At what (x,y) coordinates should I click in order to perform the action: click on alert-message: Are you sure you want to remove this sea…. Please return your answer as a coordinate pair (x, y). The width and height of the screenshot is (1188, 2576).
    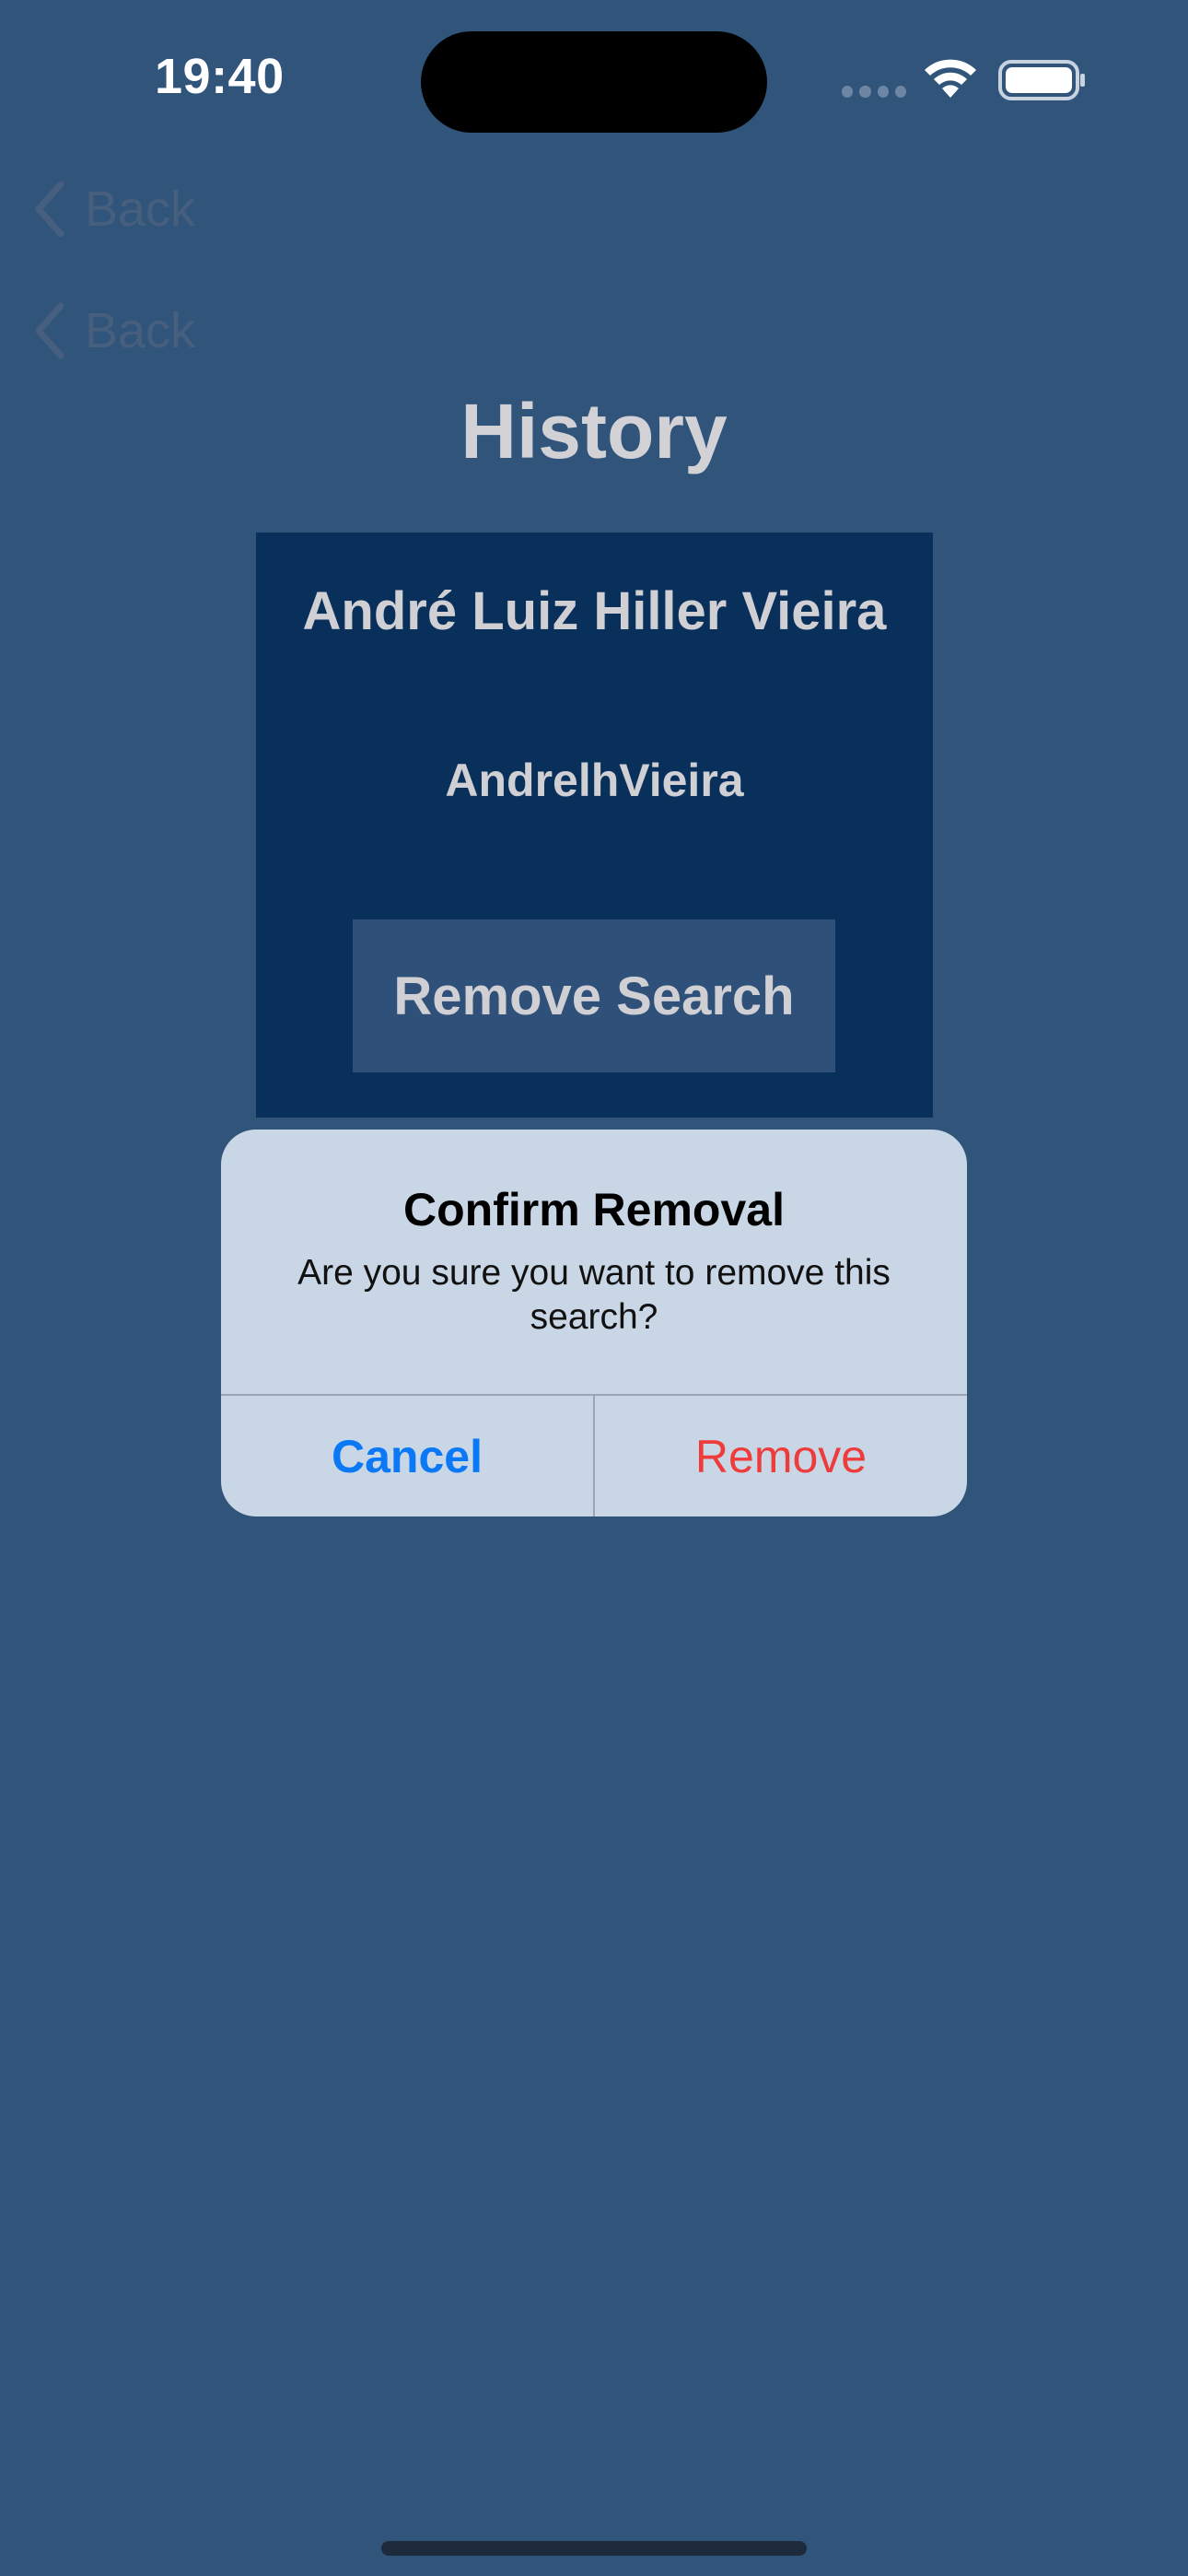
    Looking at the image, I should click on (594, 1295).